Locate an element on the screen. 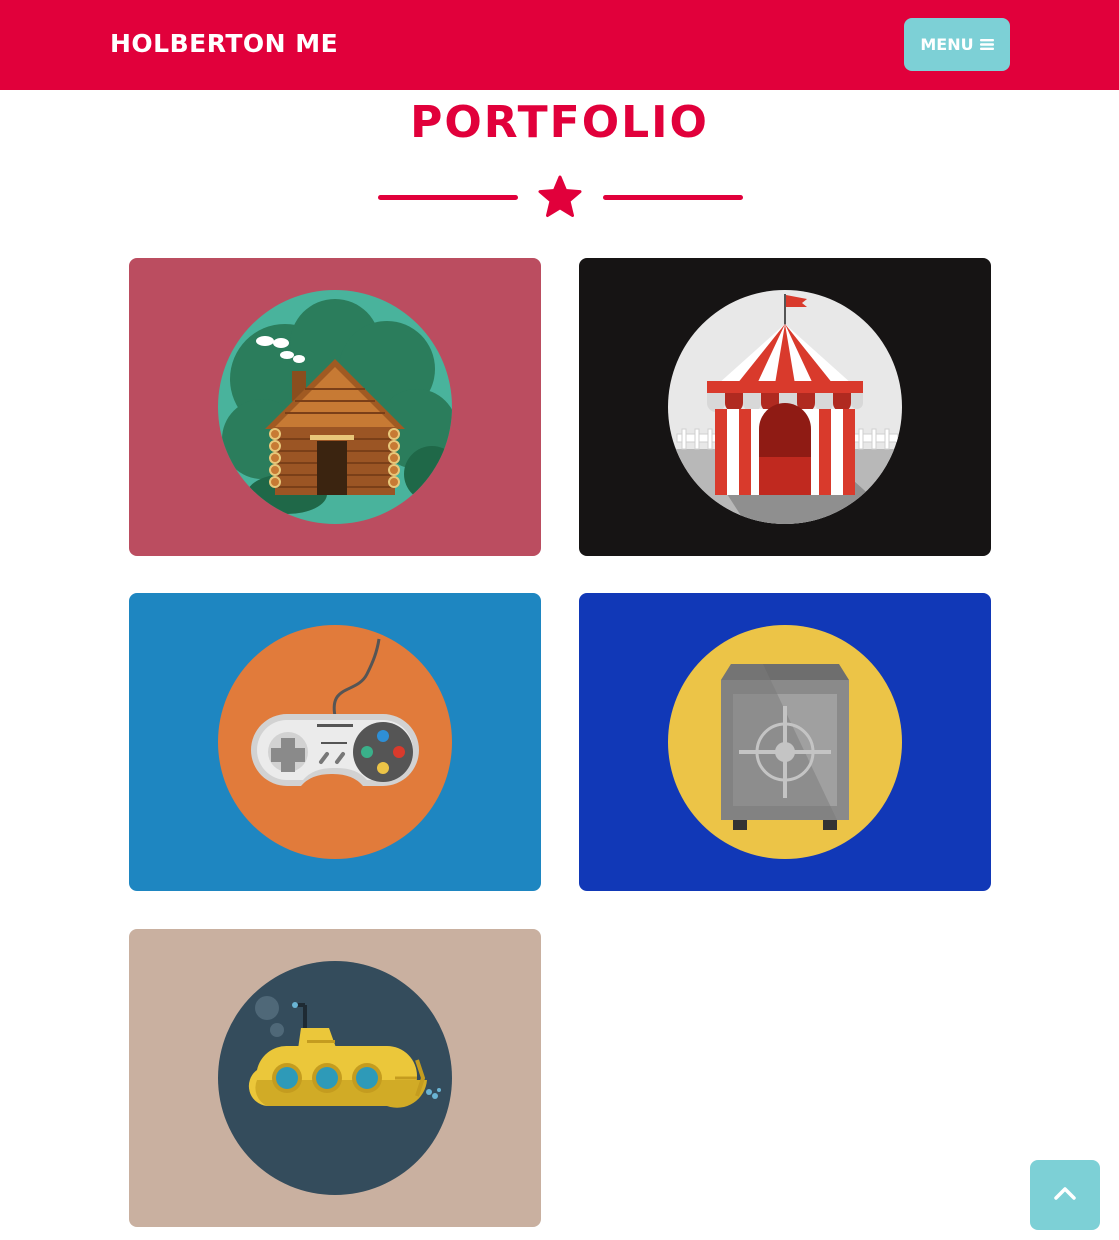 The height and width of the screenshot is (1240, 1119). menu-button: MENU is located at coordinates (957, 44).